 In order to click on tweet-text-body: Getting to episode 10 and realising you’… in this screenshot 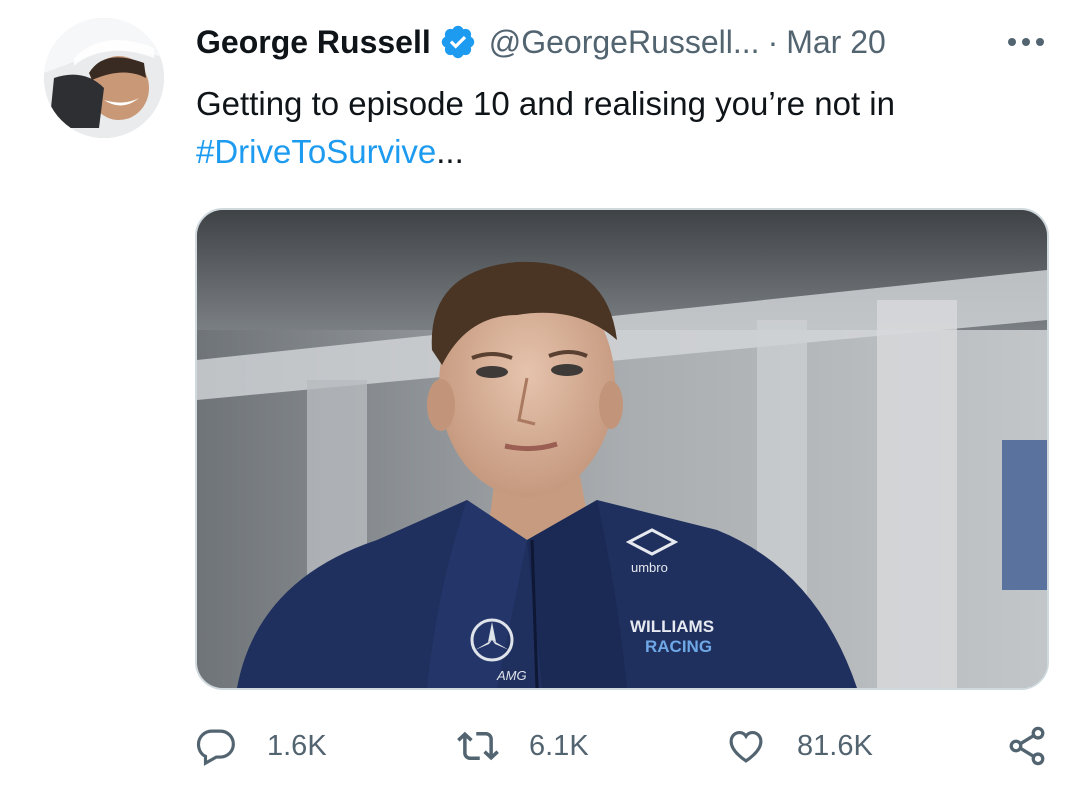, I will do `click(545, 103)`.